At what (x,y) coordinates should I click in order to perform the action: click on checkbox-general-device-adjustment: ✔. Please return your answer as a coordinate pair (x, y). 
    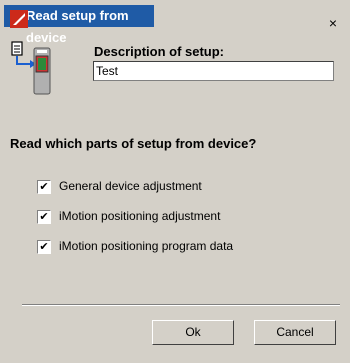
    Looking at the image, I should click on (44, 187).